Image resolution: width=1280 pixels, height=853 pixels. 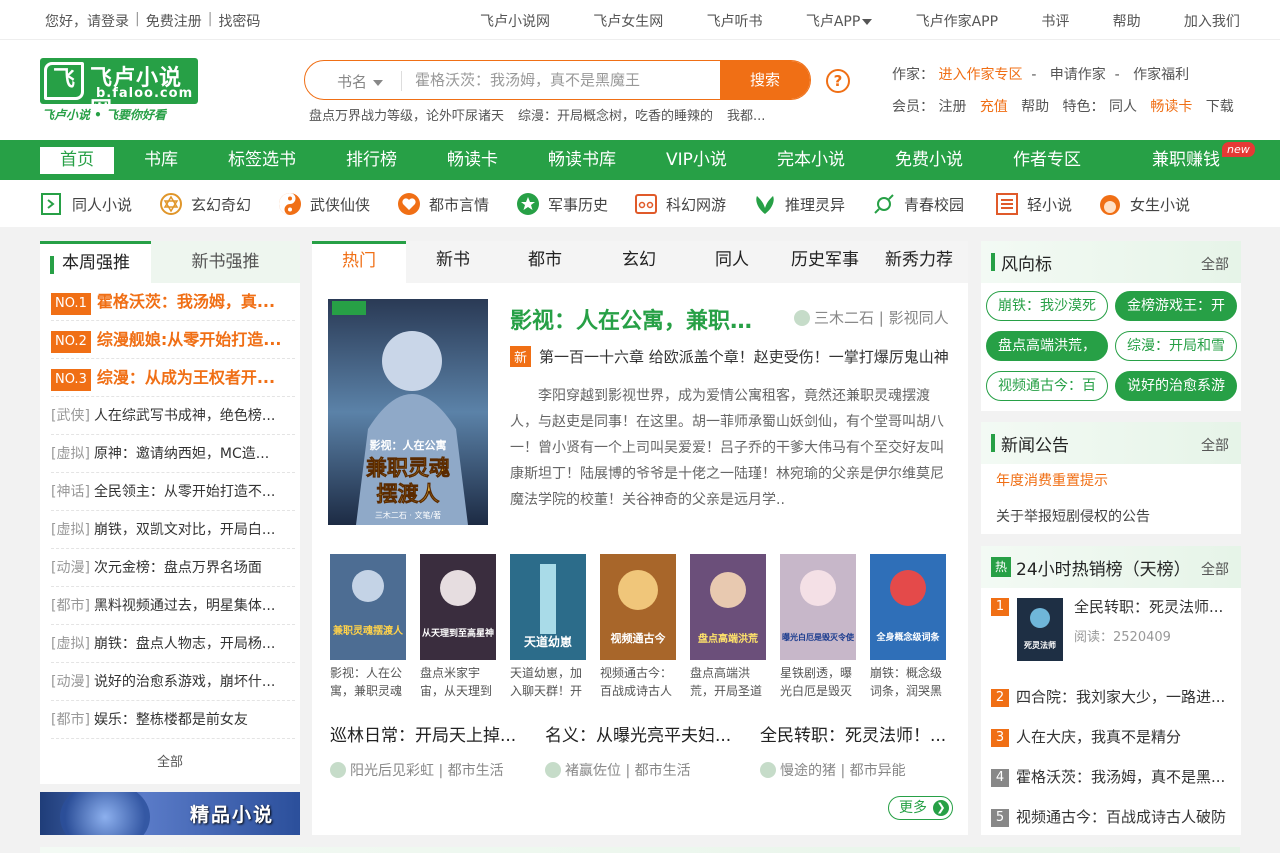 What do you see at coordinates (1161, 75) in the screenshot?
I see `author-welfare-link: 作家福利` at bounding box center [1161, 75].